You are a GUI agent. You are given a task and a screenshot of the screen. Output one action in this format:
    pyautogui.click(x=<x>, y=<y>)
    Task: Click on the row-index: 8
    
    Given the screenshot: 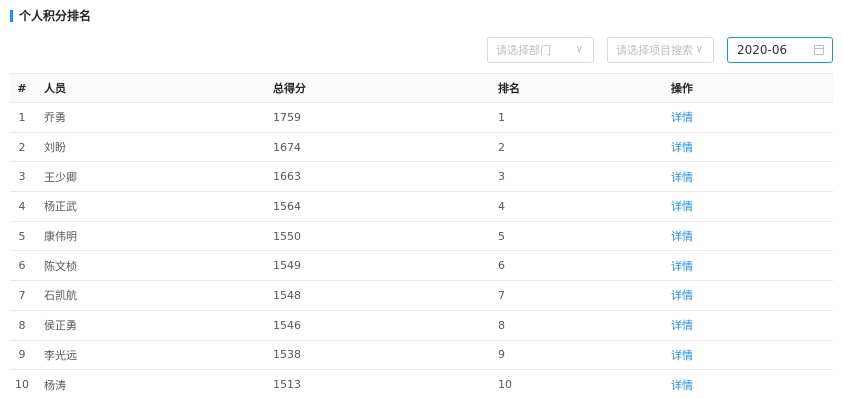 What is the action you would take?
    pyautogui.click(x=22, y=325)
    